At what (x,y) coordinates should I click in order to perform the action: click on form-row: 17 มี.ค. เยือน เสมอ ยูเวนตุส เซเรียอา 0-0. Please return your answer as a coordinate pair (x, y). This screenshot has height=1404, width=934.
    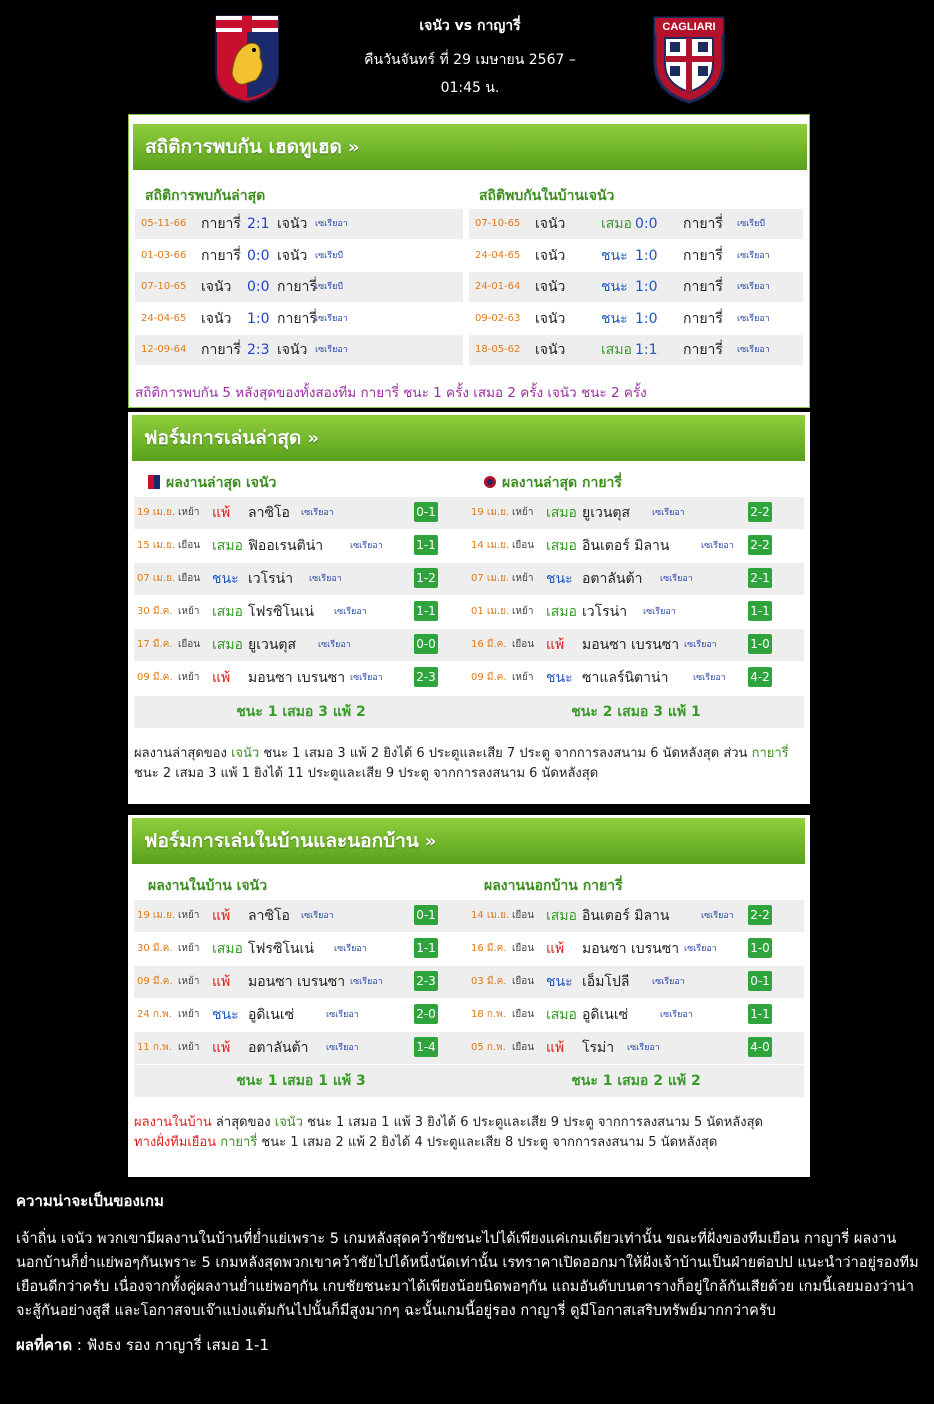
    Looking at the image, I should click on (301, 645).